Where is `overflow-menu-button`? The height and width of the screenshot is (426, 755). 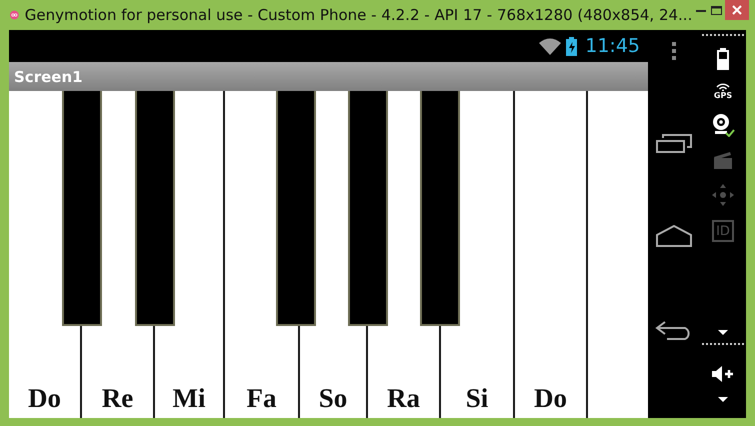
overflow-menu-button is located at coordinates (674, 51).